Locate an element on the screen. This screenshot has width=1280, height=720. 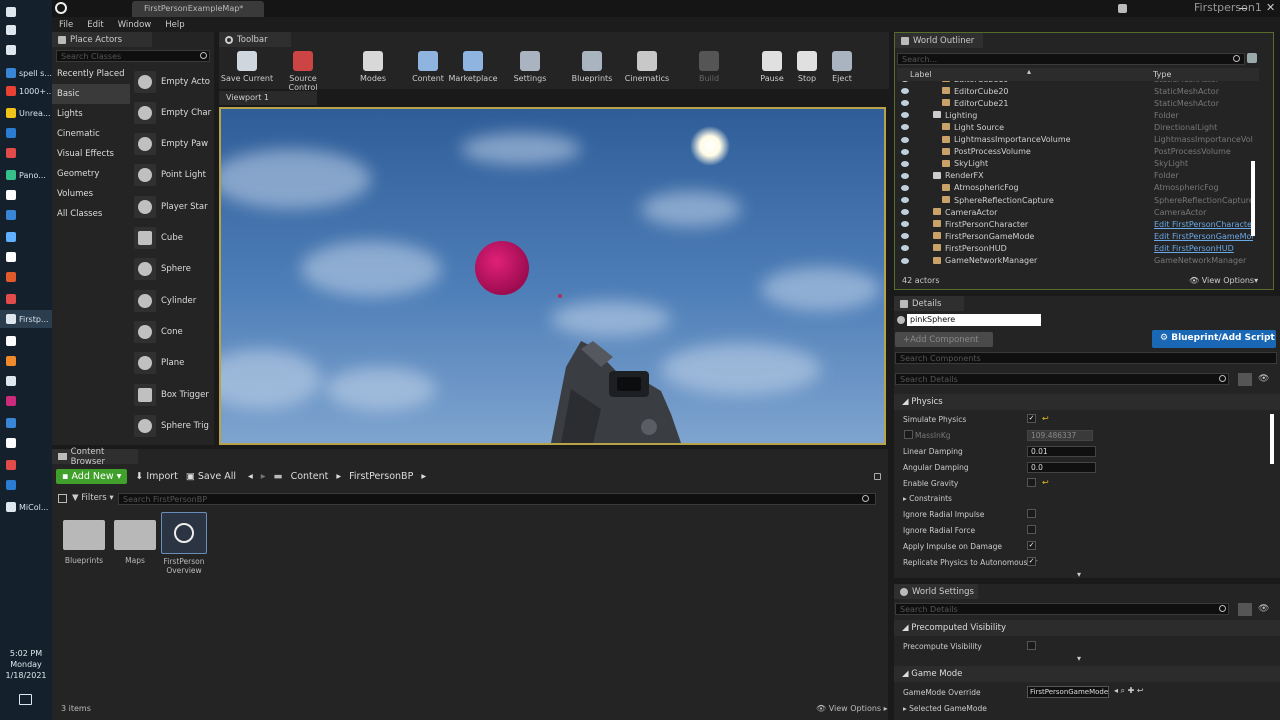
toolbar-settings-button: Settings is located at coordinates (530, 66).